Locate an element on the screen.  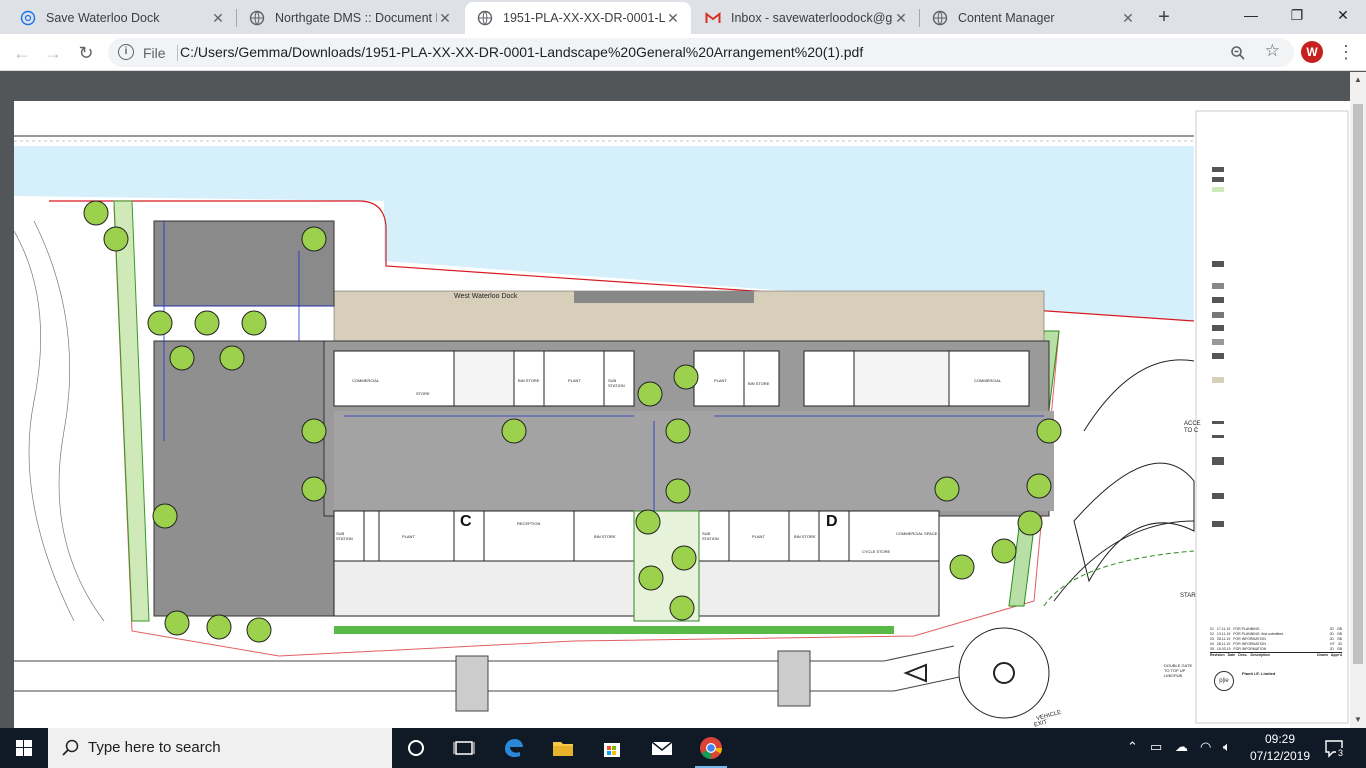
vertical-scrollbar: ▲ ▼ is located at coordinates (1358, 400).